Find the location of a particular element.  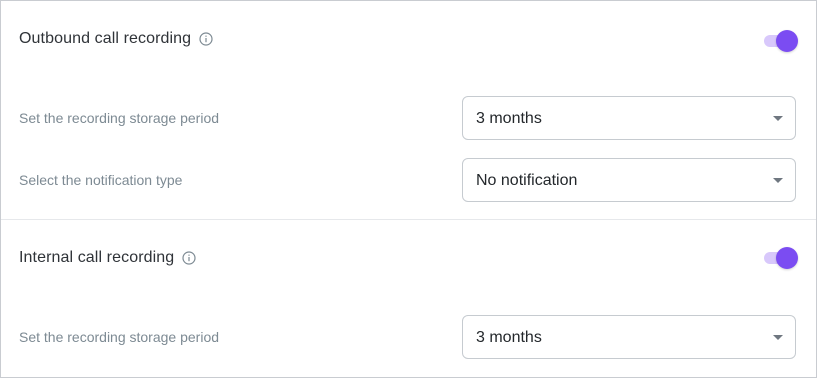

select-value: No notification is located at coordinates (527, 180).